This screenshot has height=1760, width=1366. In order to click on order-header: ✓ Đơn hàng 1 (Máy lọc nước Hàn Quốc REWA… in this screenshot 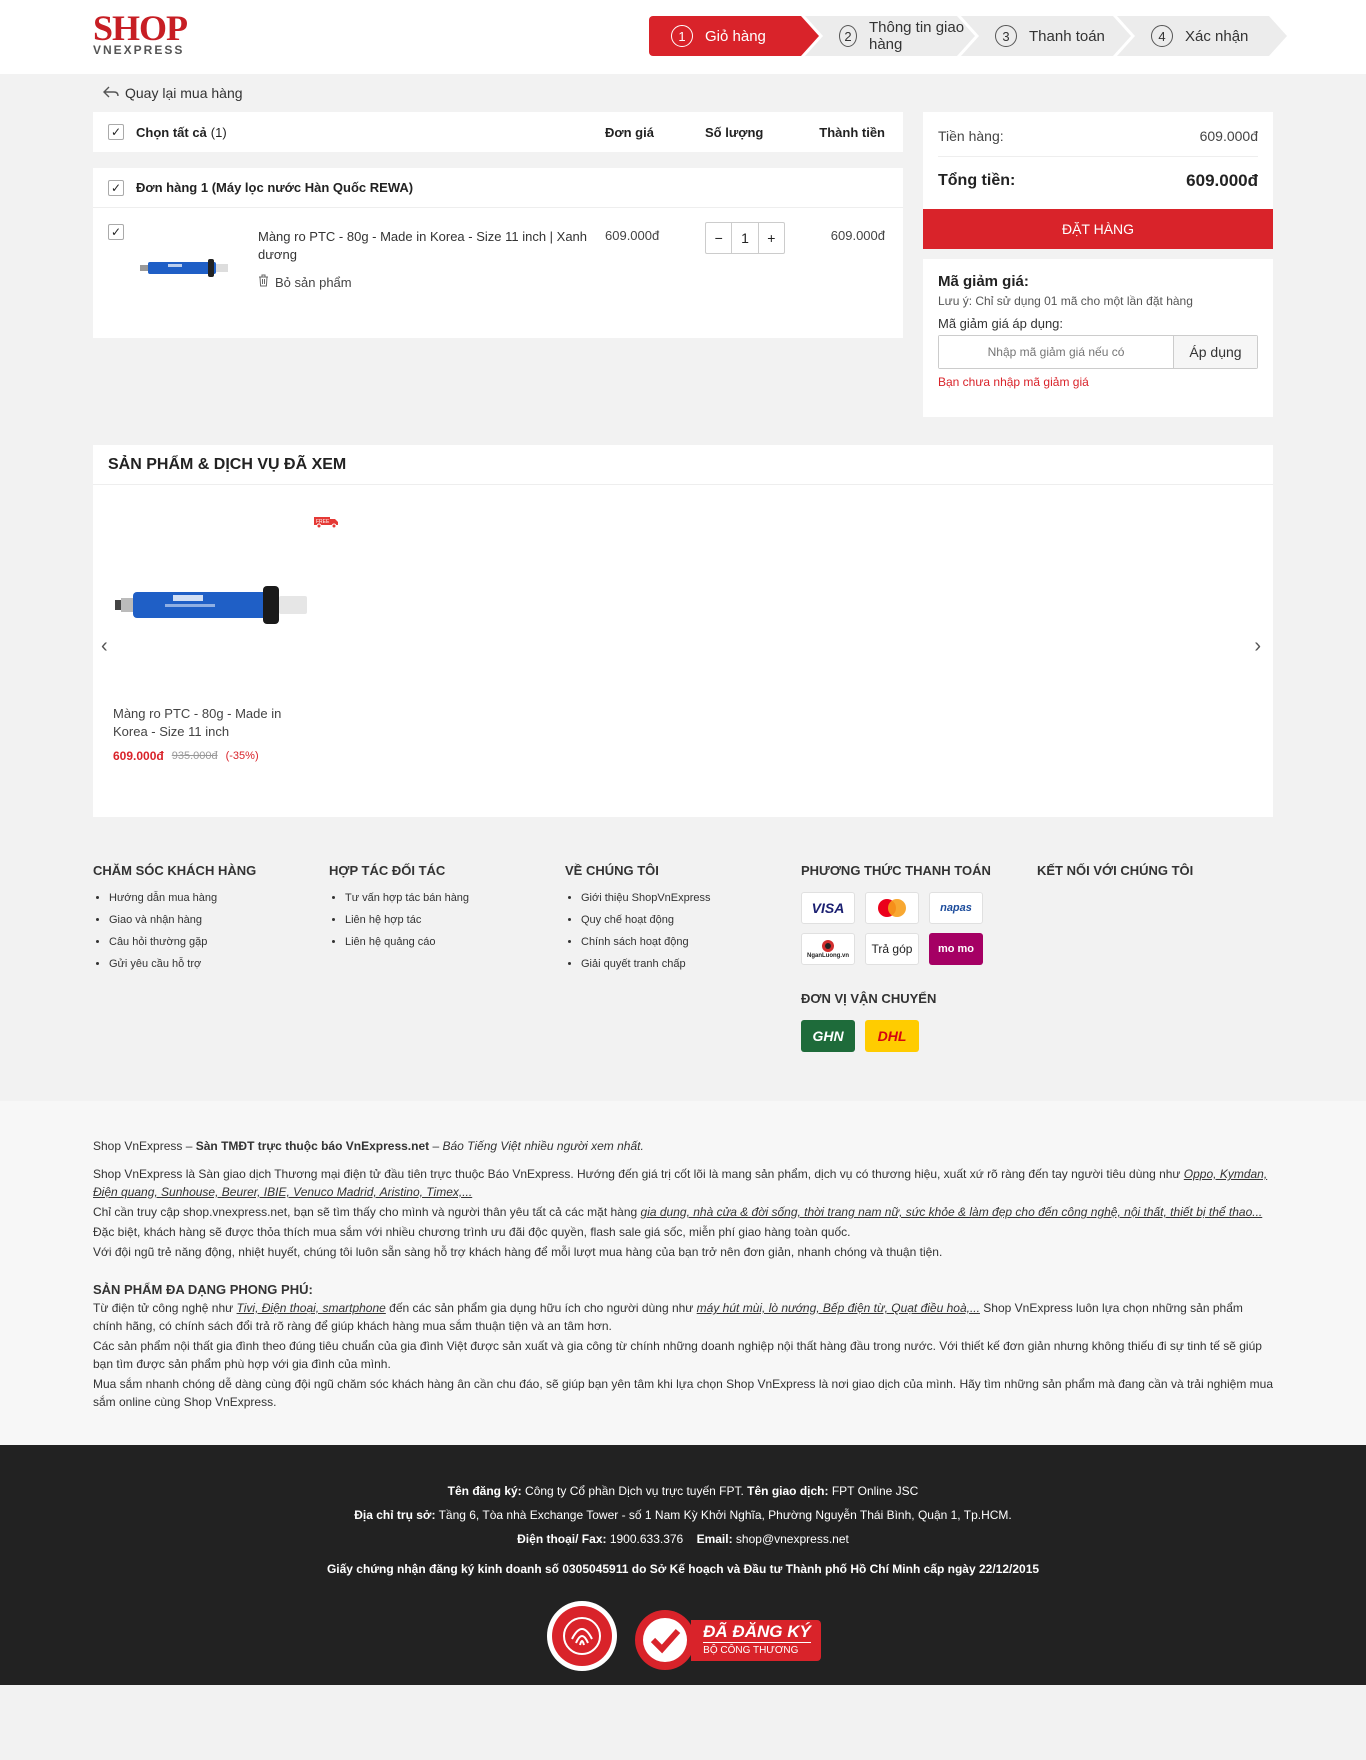, I will do `click(498, 188)`.